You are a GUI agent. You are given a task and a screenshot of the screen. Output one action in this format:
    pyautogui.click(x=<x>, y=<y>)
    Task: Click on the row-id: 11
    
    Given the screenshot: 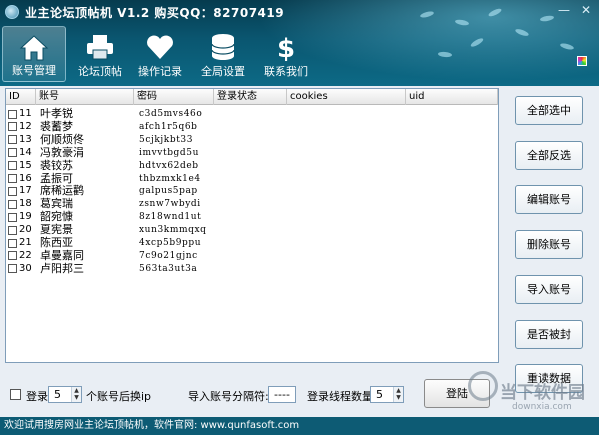 What is the action you would take?
    pyautogui.click(x=25, y=113)
    